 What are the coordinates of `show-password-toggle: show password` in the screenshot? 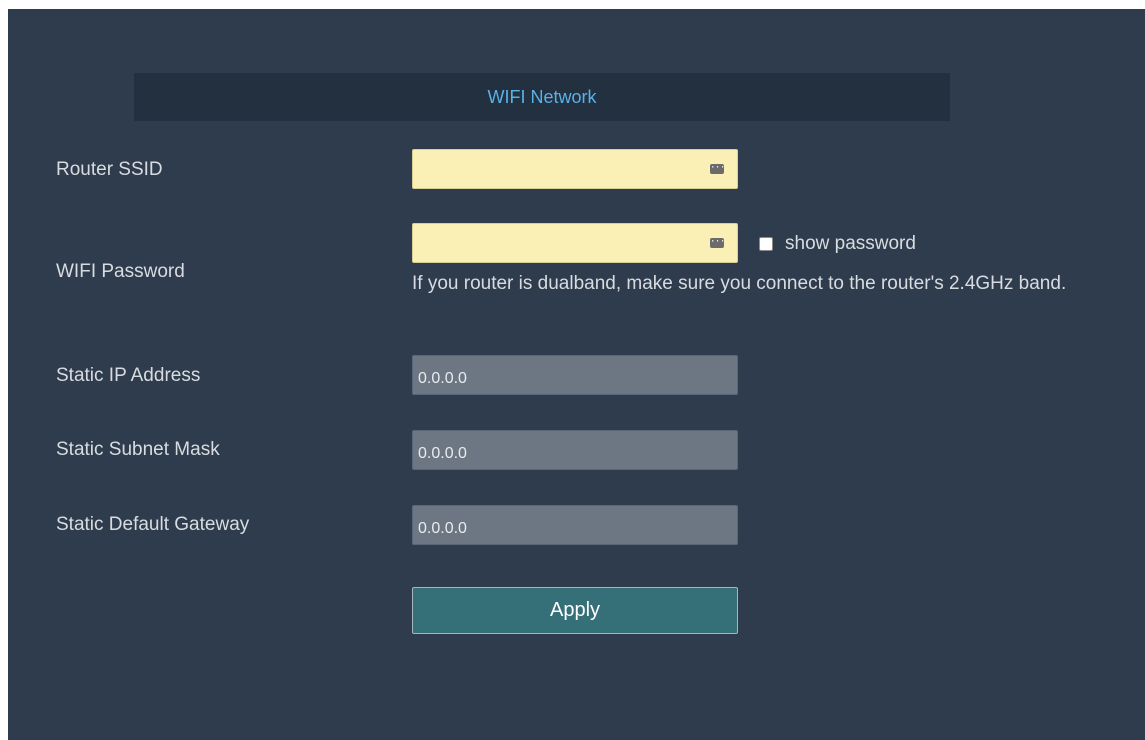 It's located at (837, 244).